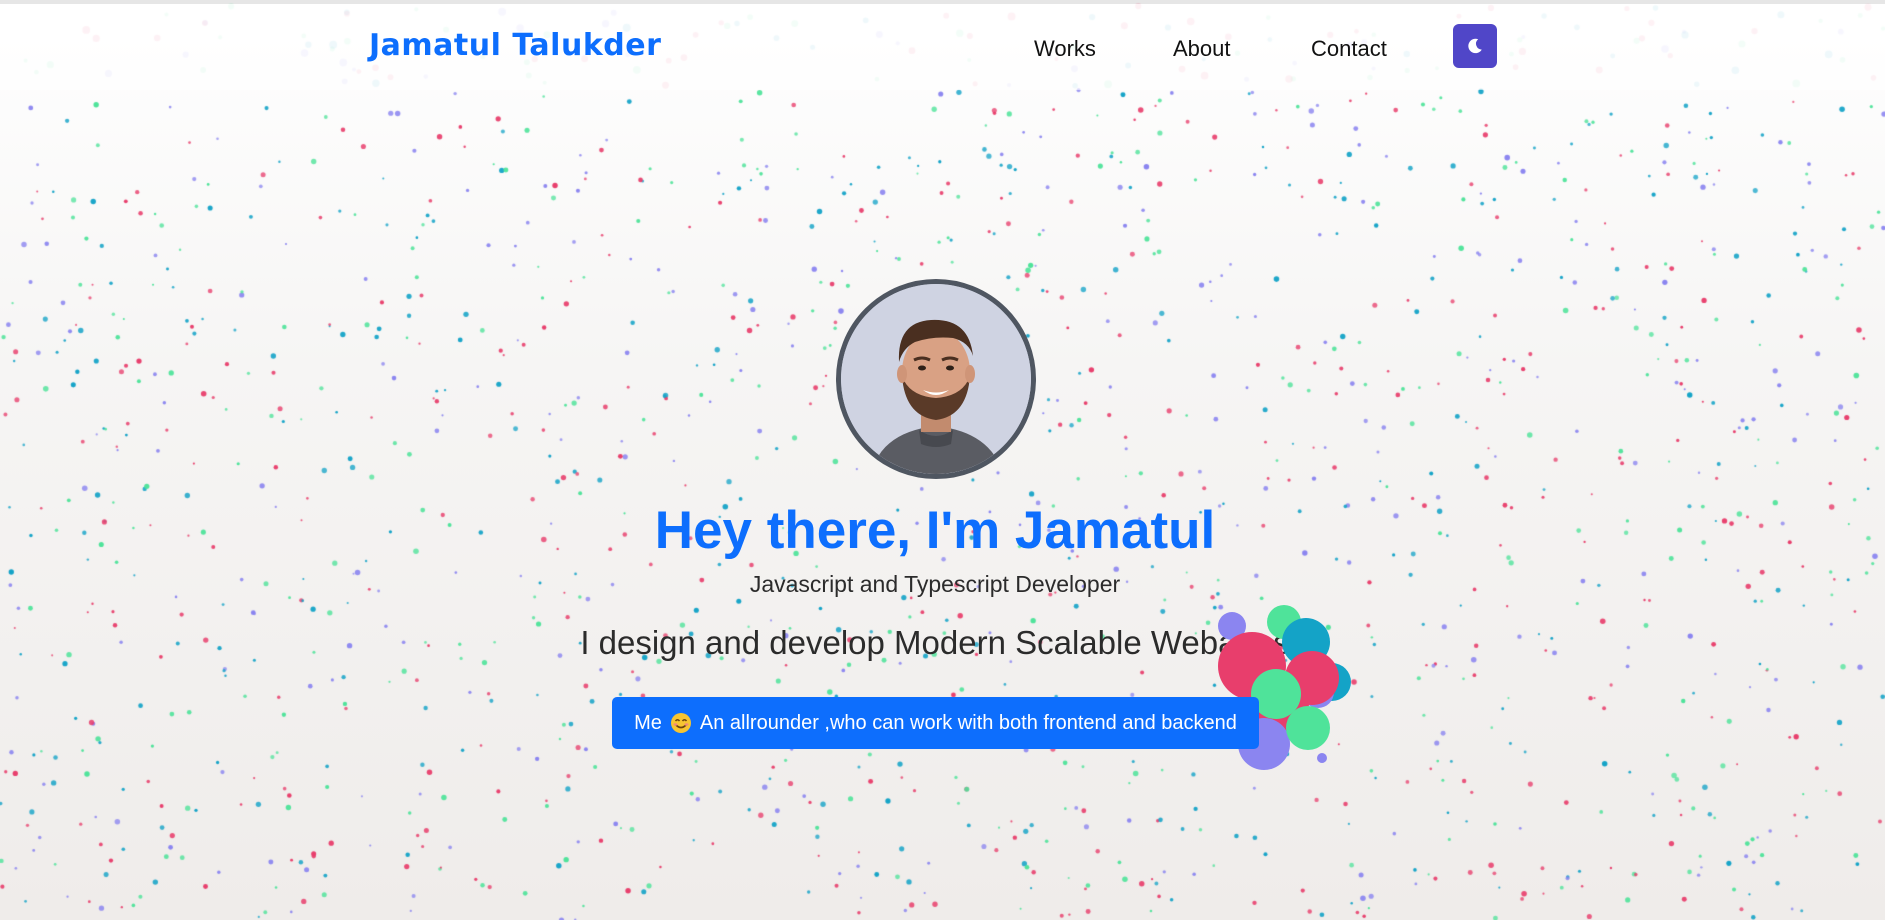 Image resolution: width=1885 pixels, height=920 pixels. What do you see at coordinates (1065, 49) in the screenshot?
I see `nav-link-works: Works` at bounding box center [1065, 49].